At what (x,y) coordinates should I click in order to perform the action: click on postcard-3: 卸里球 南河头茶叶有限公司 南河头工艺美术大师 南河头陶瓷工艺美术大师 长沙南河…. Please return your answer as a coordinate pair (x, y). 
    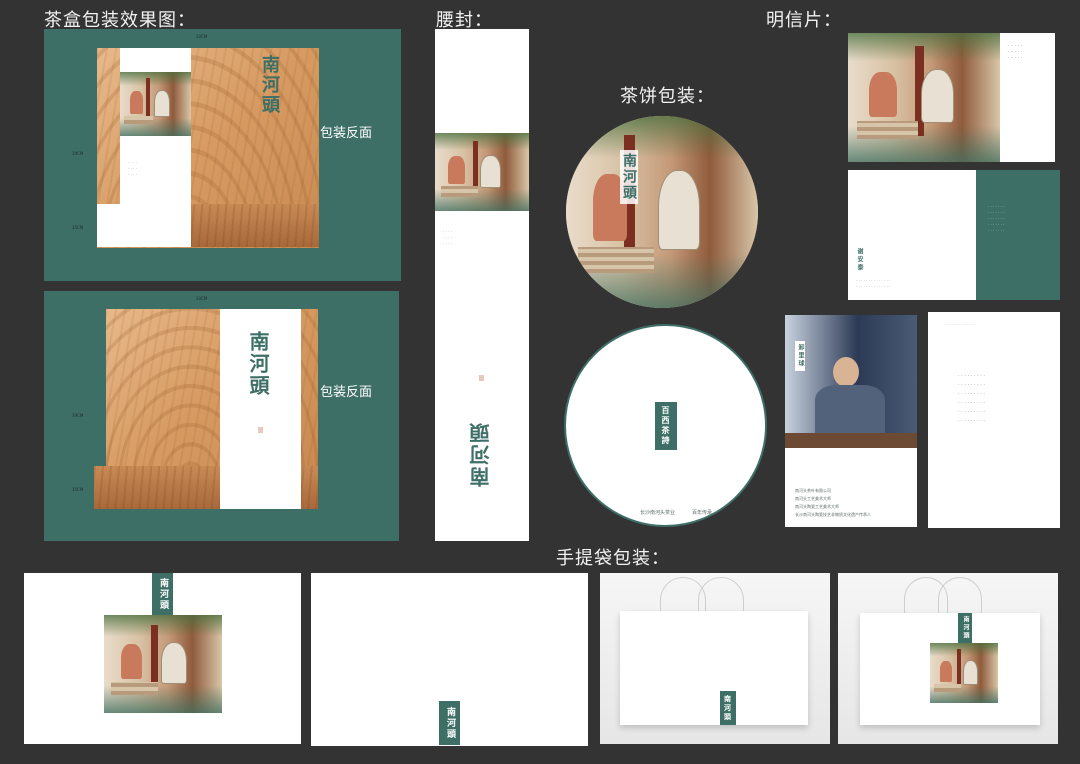
    Looking at the image, I should click on (851, 421).